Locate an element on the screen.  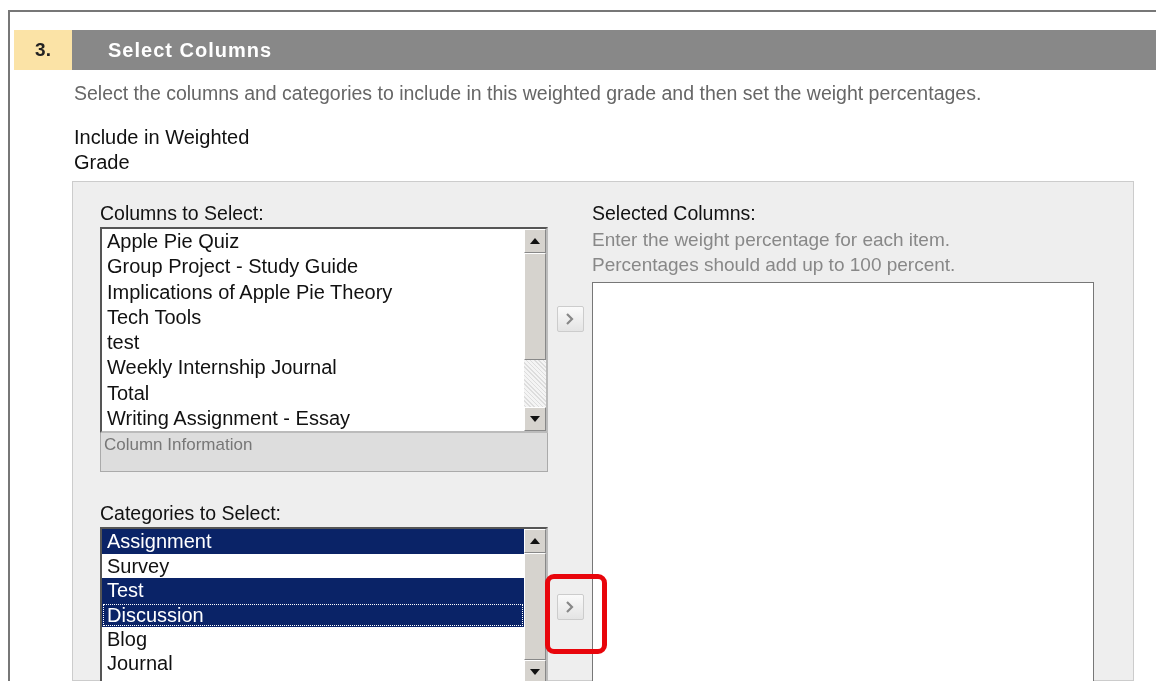
list-label: Categories to Select: is located at coordinates (191, 514).